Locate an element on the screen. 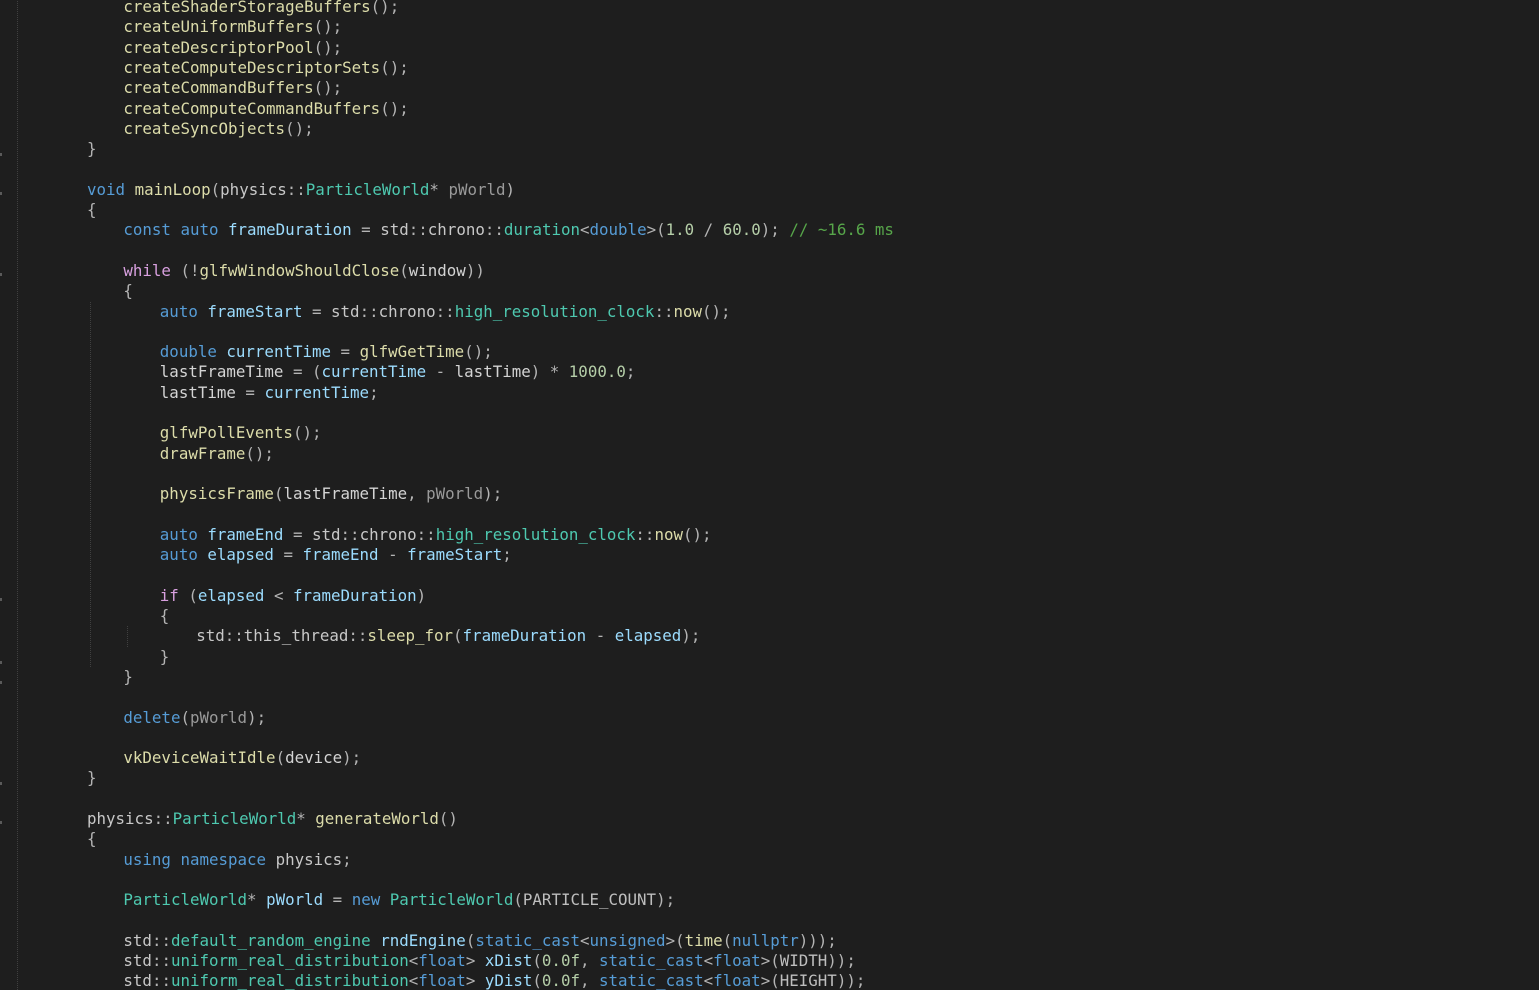 Image resolution: width=1539 pixels, height=990 pixels. code-token: yDist is located at coordinates (508, 980).